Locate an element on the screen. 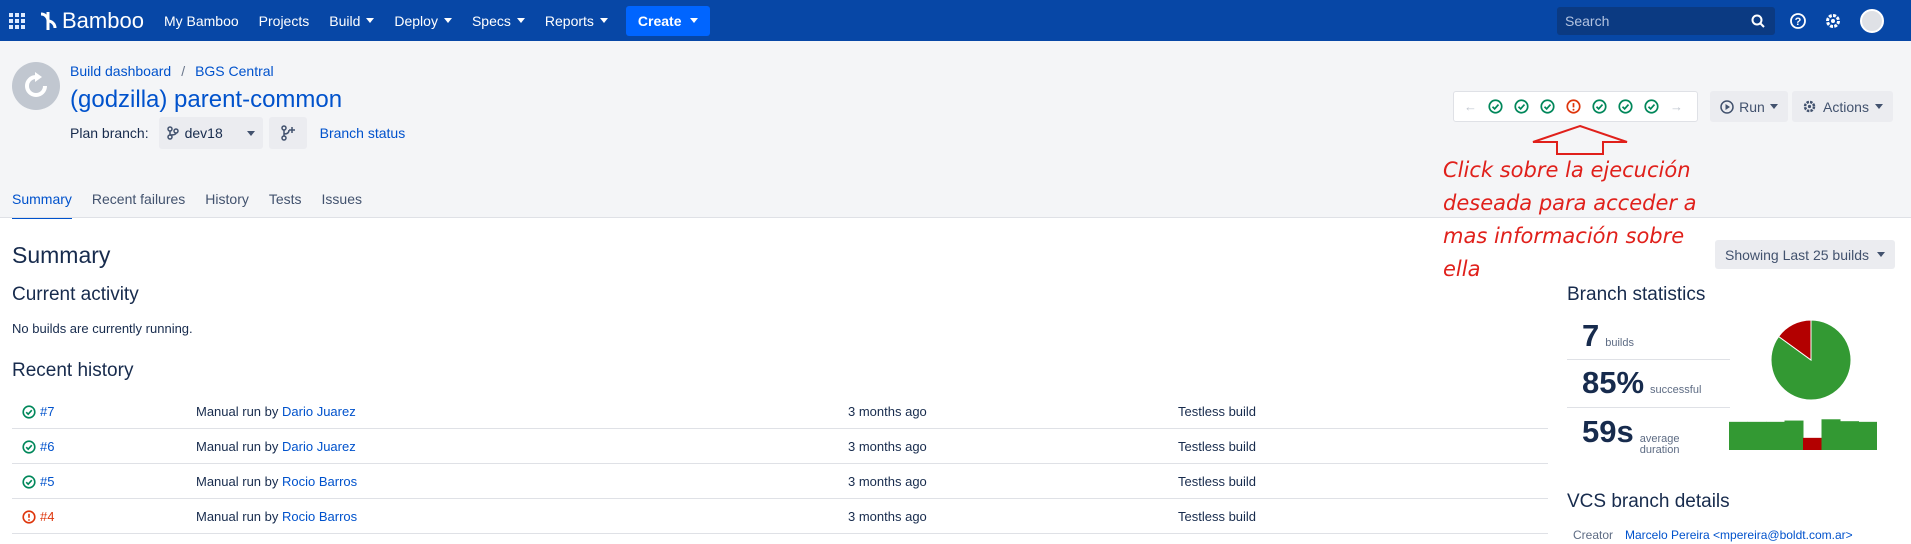  actions-button: Actions is located at coordinates (1842, 106).